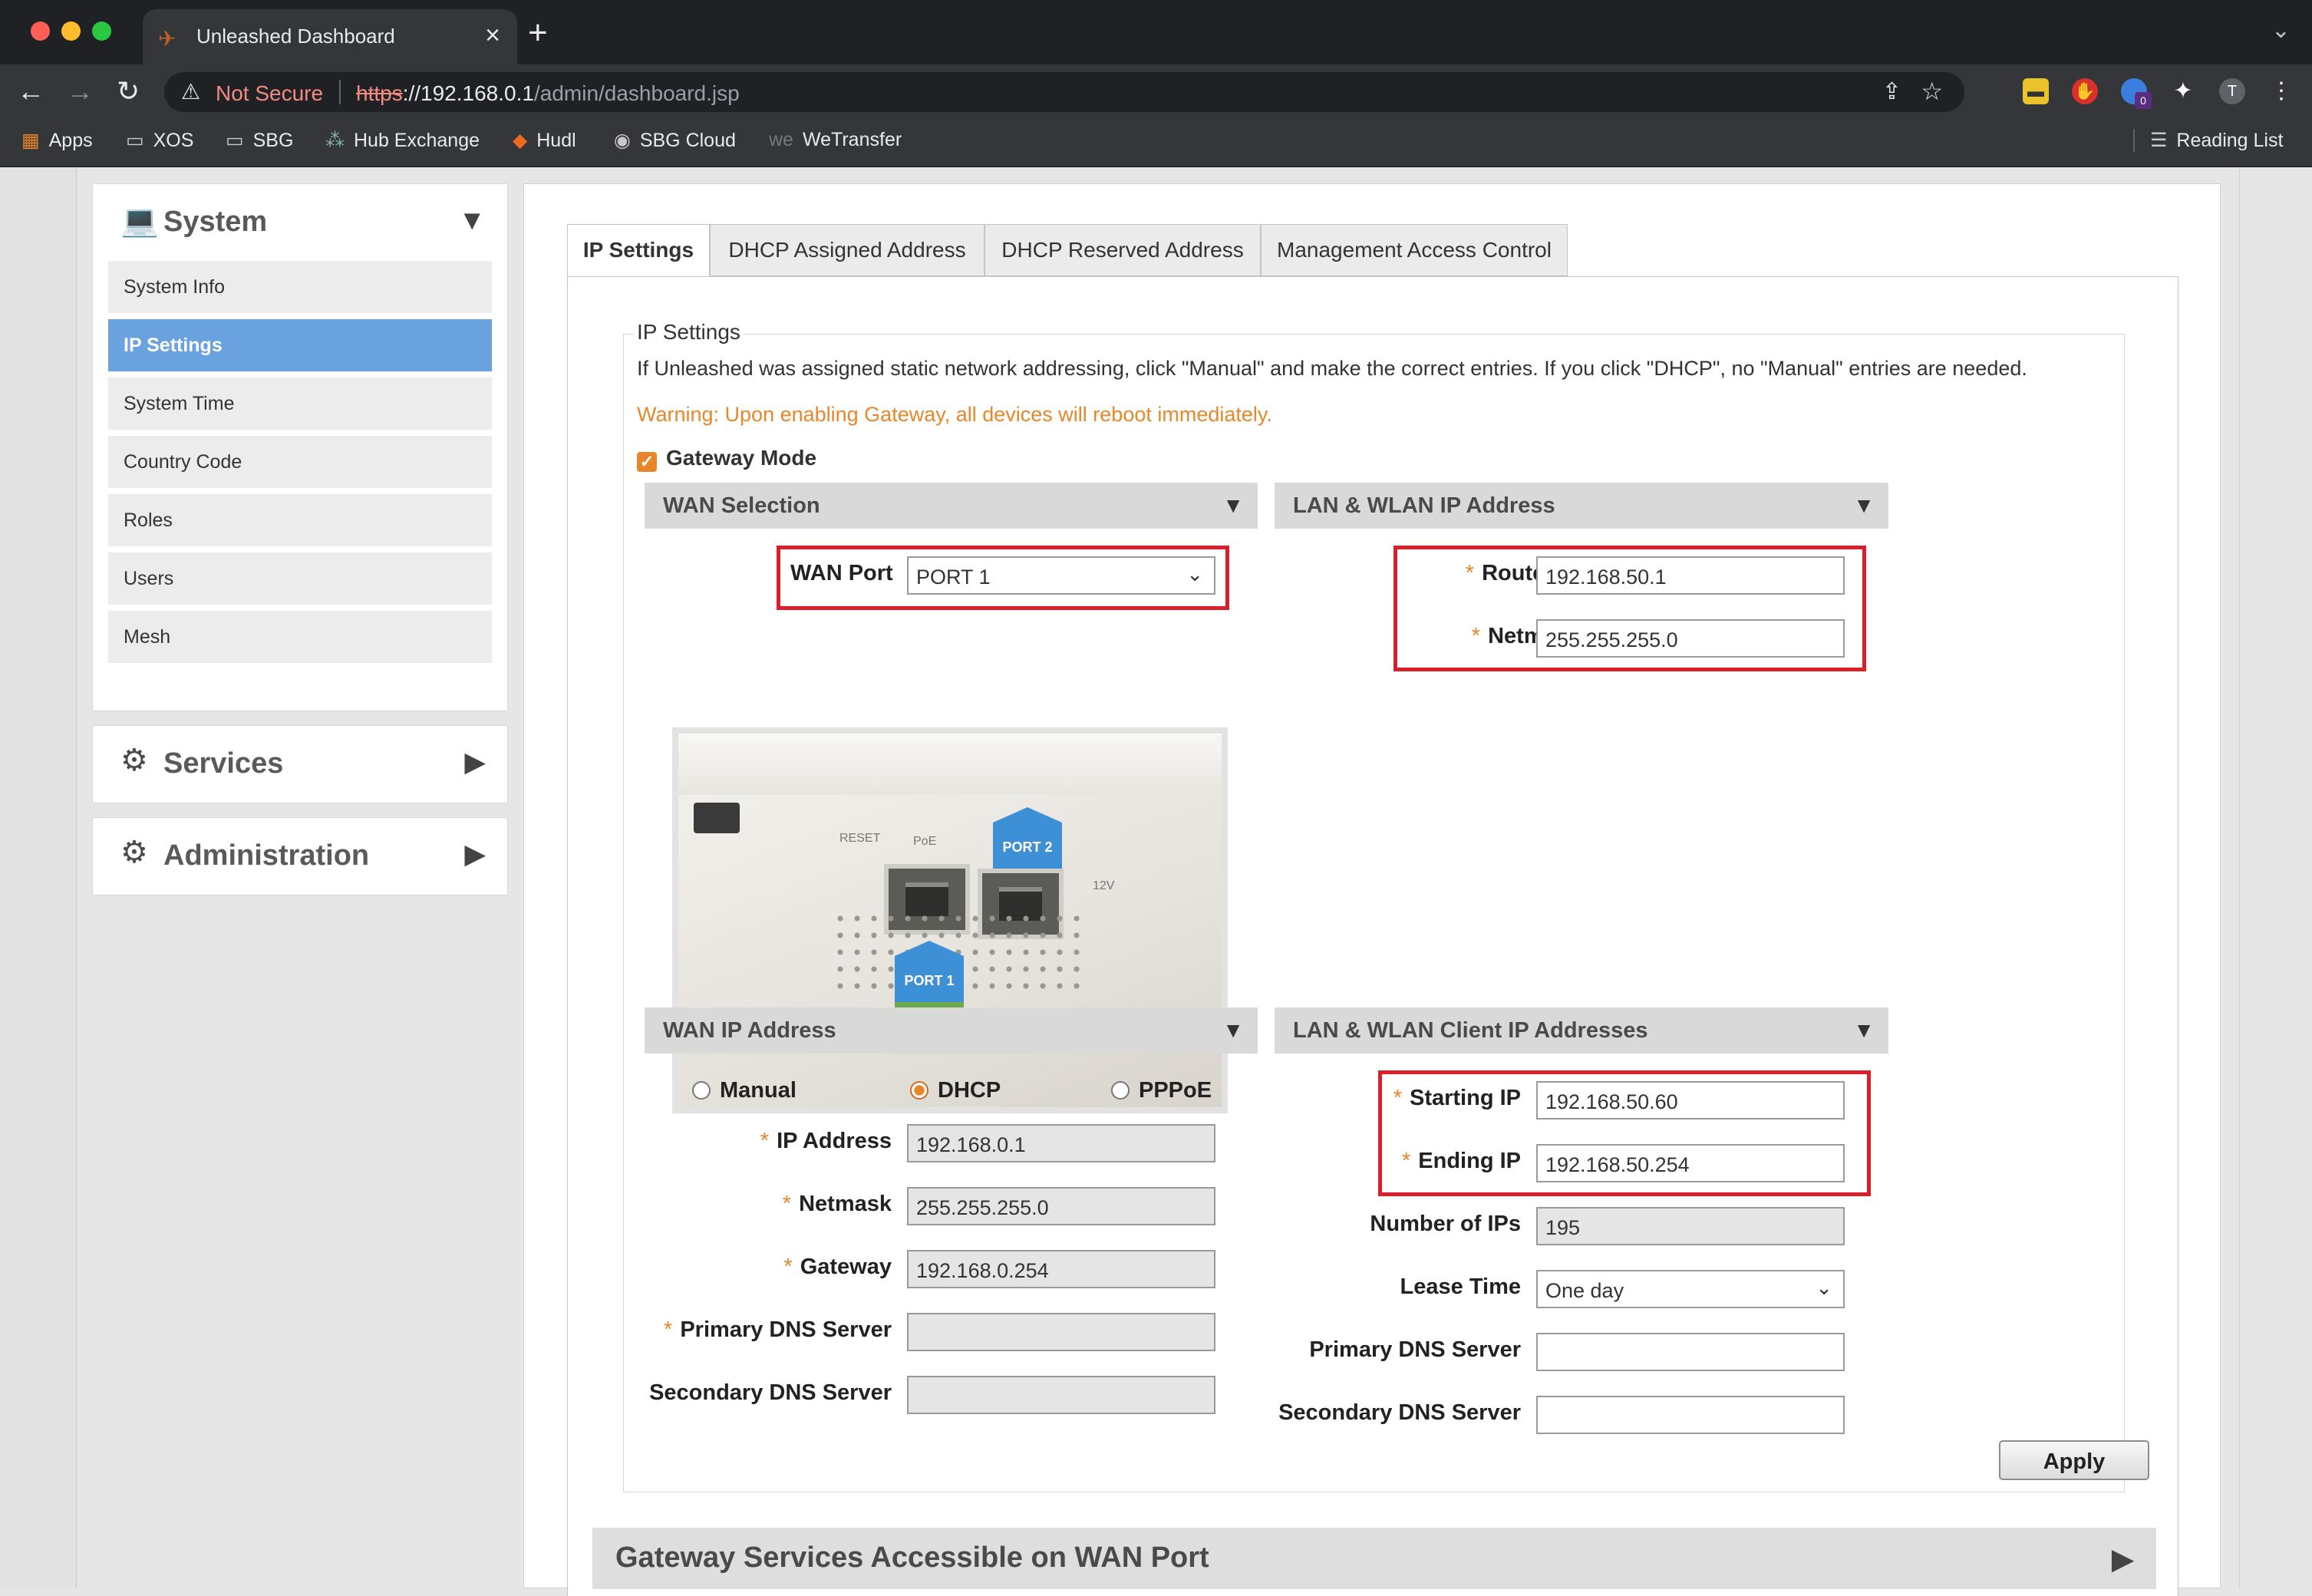 The height and width of the screenshot is (1596, 2312). I want to click on bookmark-sbg: ▭ SBG, so click(259, 140).